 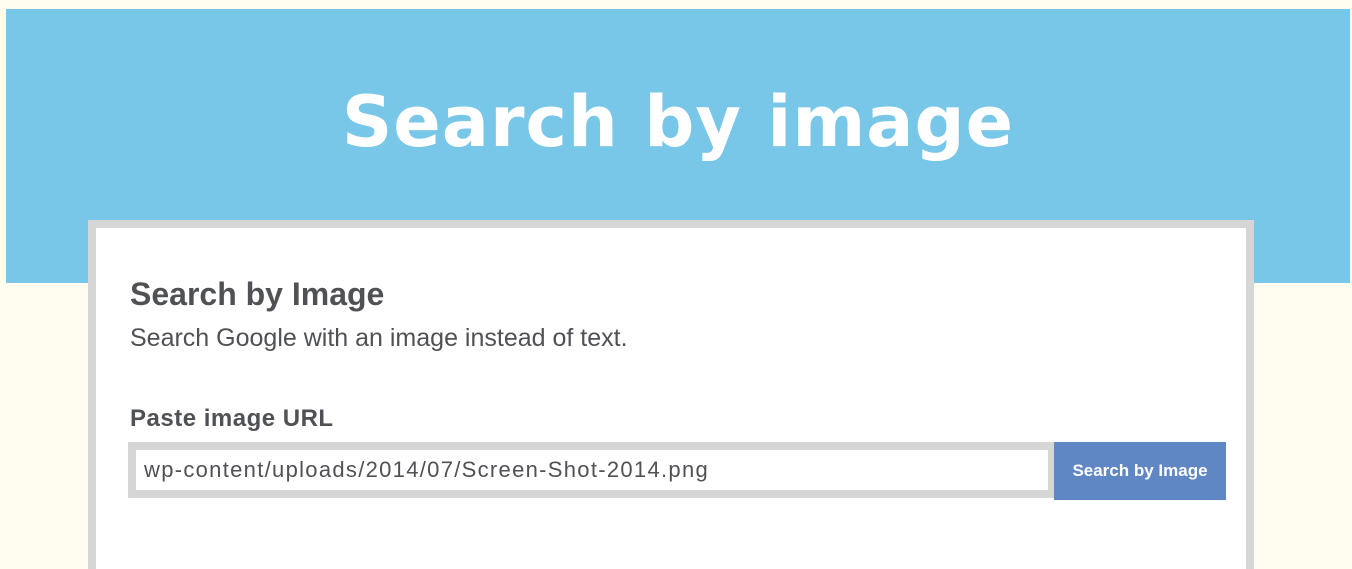 I want to click on image-url-label: Paste image URL, so click(x=232, y=418).